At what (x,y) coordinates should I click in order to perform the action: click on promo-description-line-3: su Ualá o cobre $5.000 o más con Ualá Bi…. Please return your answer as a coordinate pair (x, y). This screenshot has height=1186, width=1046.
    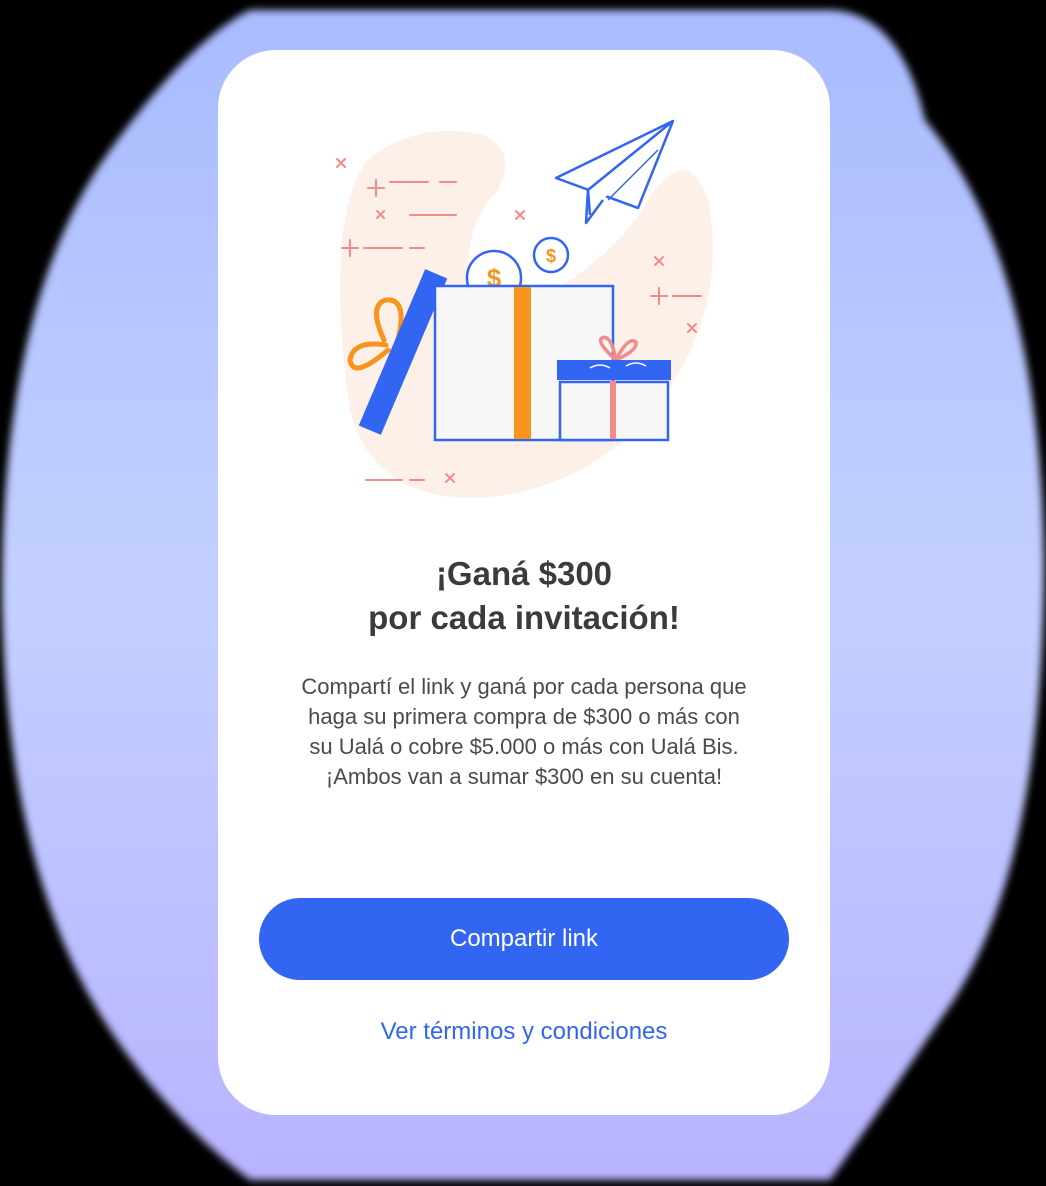
    Looking at the image, I should click on (524, 746).